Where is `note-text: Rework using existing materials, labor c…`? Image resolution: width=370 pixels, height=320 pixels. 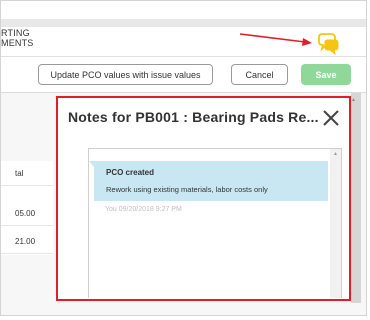
note-text: Rework using existing materials, labor c… is located at coordinates (187, 189).